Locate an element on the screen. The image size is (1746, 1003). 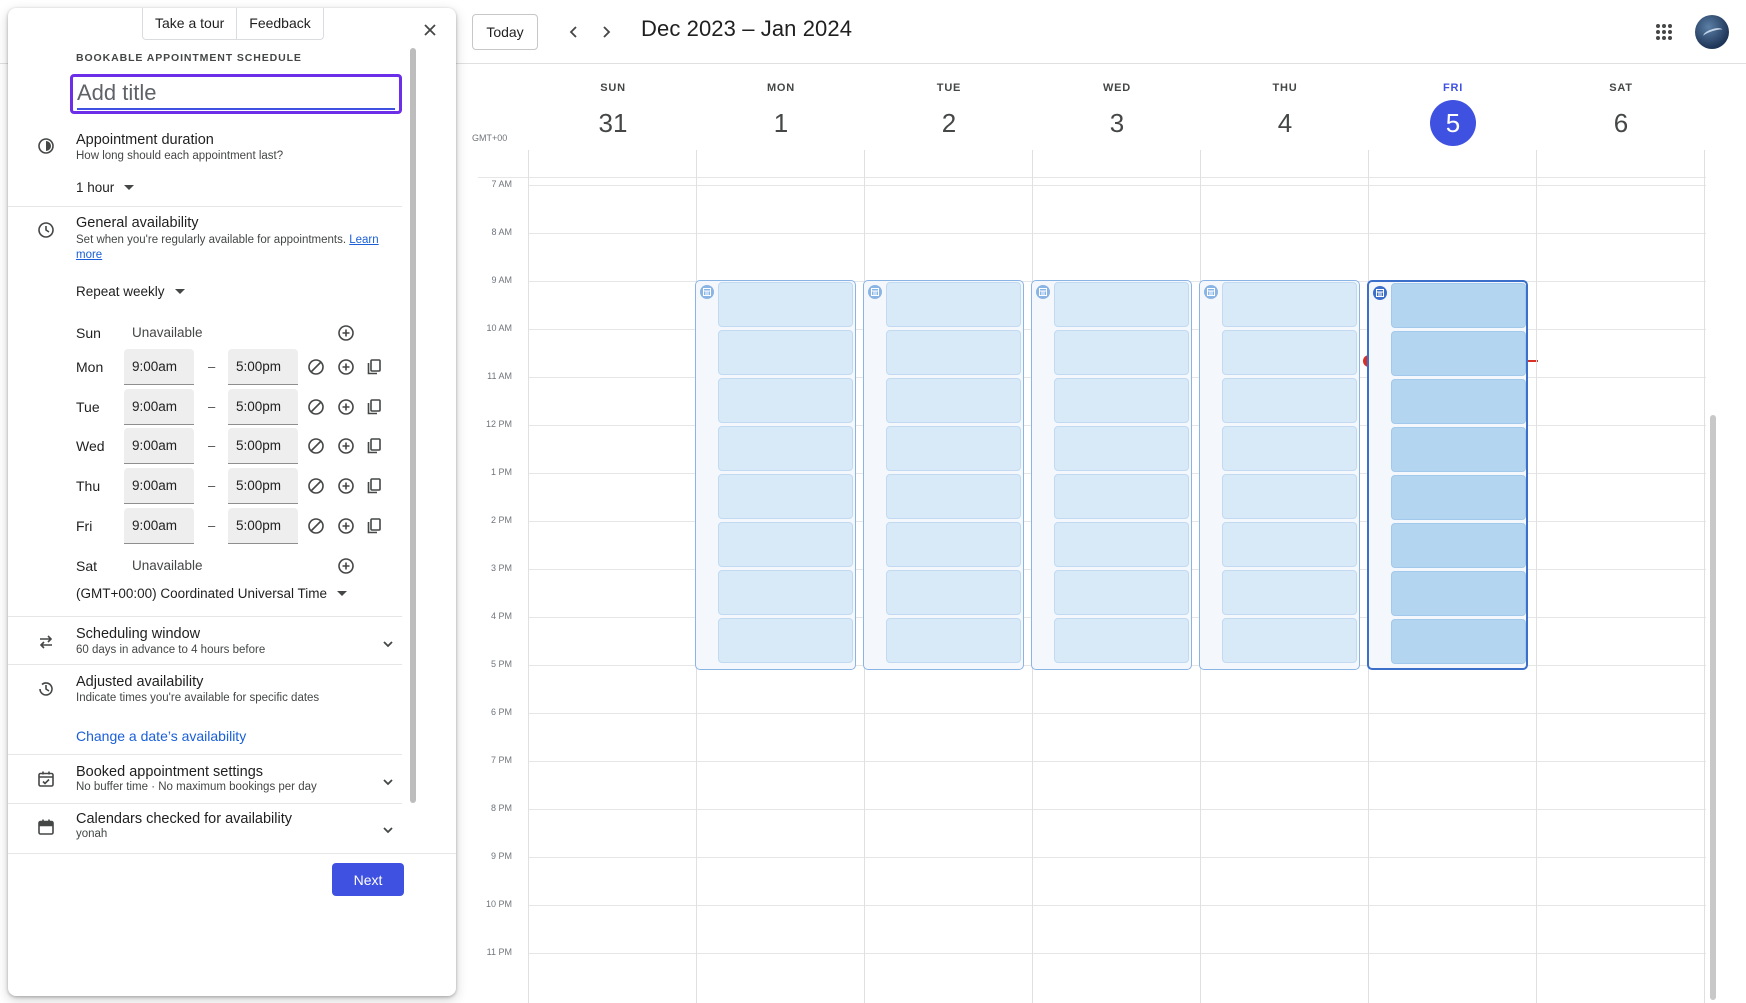
day-header-thu: THU 4 is located at coordinates (1285, 114).